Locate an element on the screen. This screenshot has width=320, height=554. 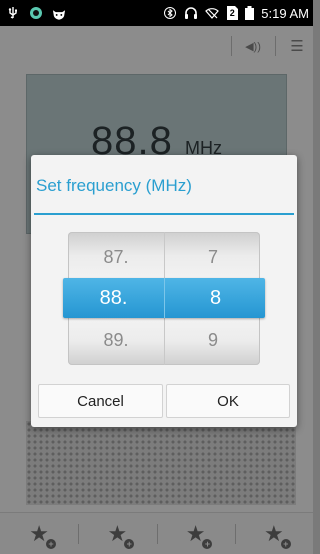
status-bar: 2 5:19 AM is located at coordinates (156, 13).